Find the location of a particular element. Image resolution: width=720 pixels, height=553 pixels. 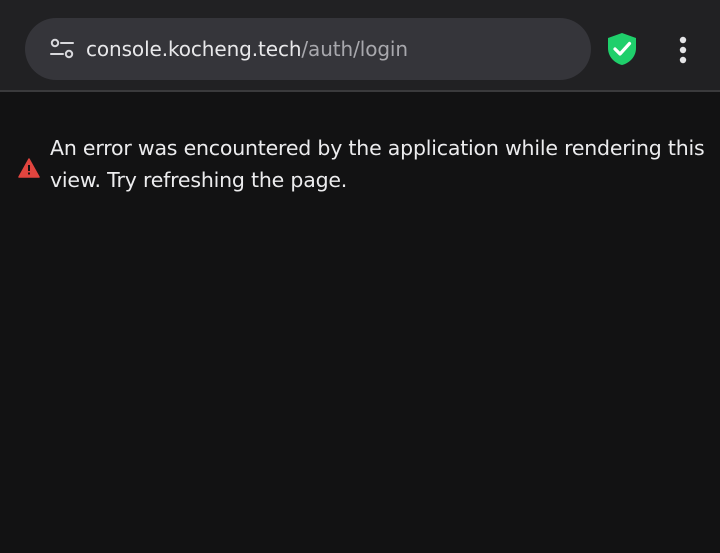

url-text: console.kocheng.tech/auth/login is located at coordinates (247, 49).